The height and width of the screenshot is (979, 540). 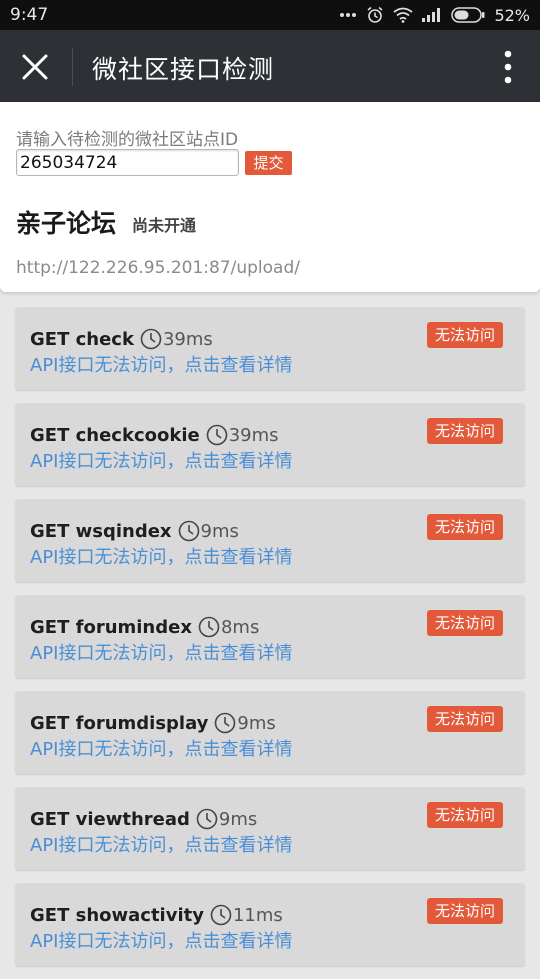 I want to click on api-name: GET checkcookie, so click(x=115, y=435).